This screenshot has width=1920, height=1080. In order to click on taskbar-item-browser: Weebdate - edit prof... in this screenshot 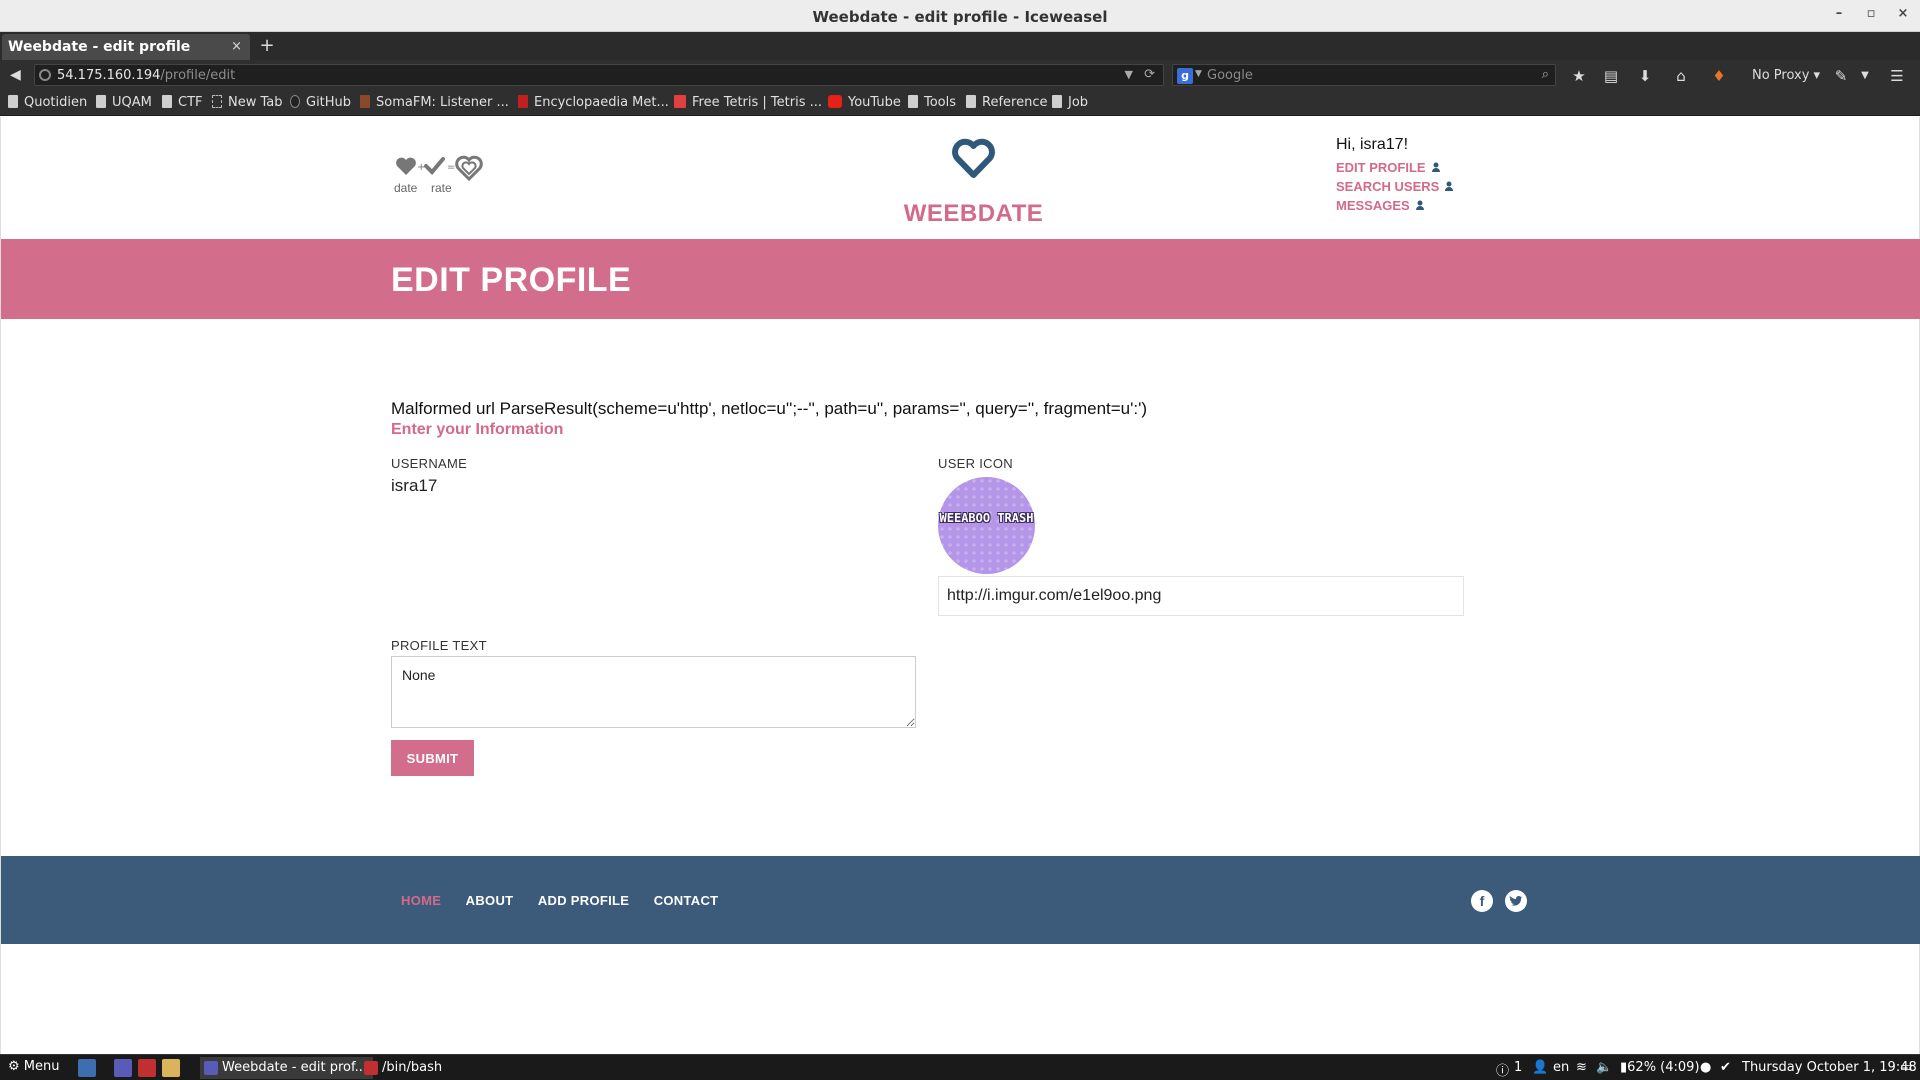, I will do `click(286, 1068)`.